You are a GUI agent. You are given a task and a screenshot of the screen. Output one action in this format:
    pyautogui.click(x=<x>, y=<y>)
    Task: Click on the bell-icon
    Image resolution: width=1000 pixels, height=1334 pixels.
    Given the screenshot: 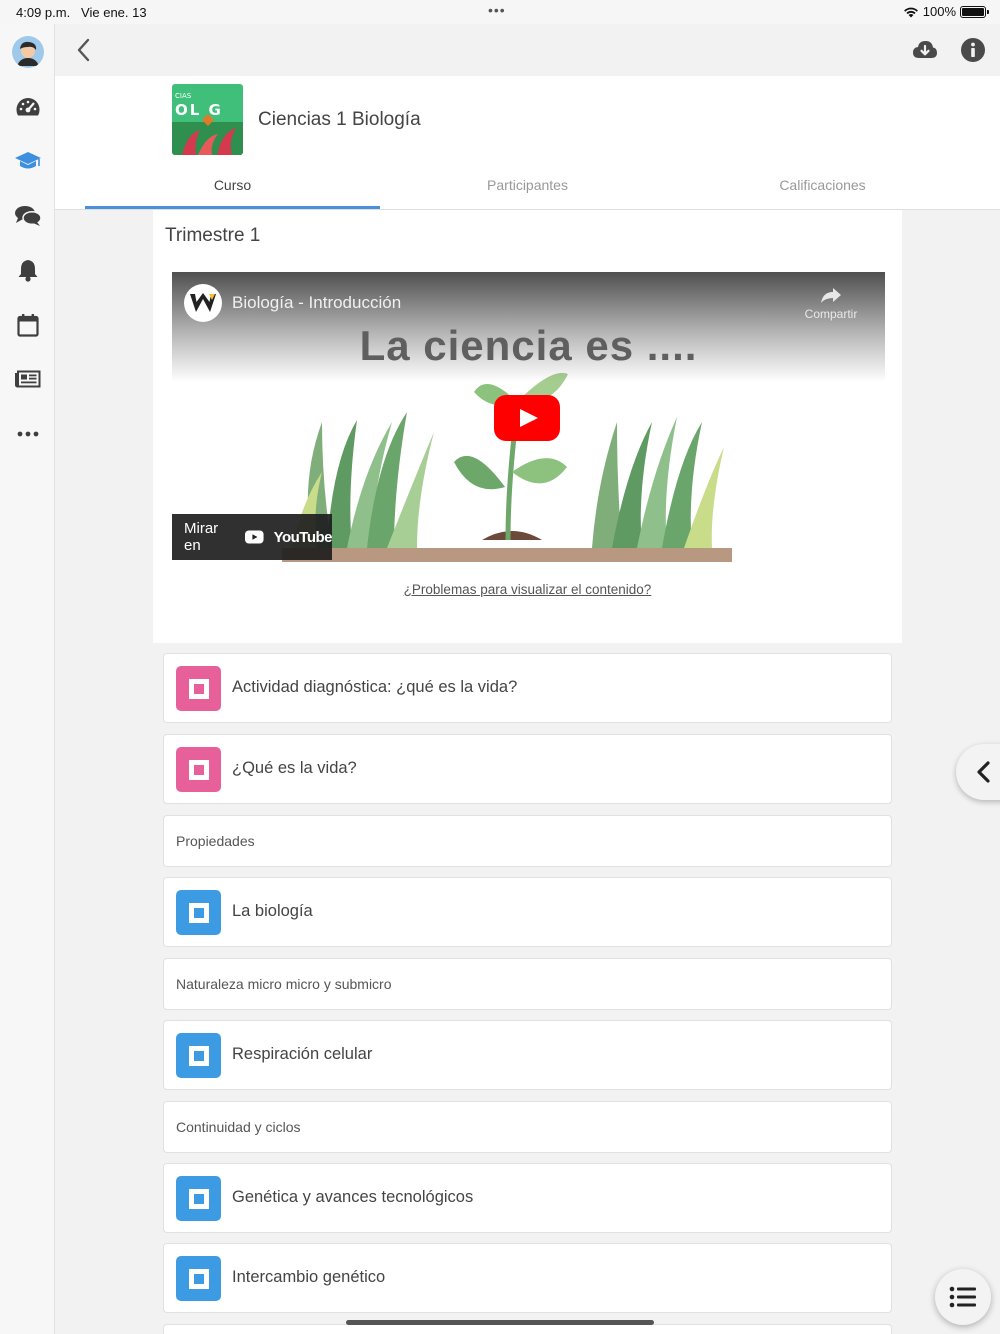 What is the action you would take?
    pyautogui.click(x=28, y=271)
    